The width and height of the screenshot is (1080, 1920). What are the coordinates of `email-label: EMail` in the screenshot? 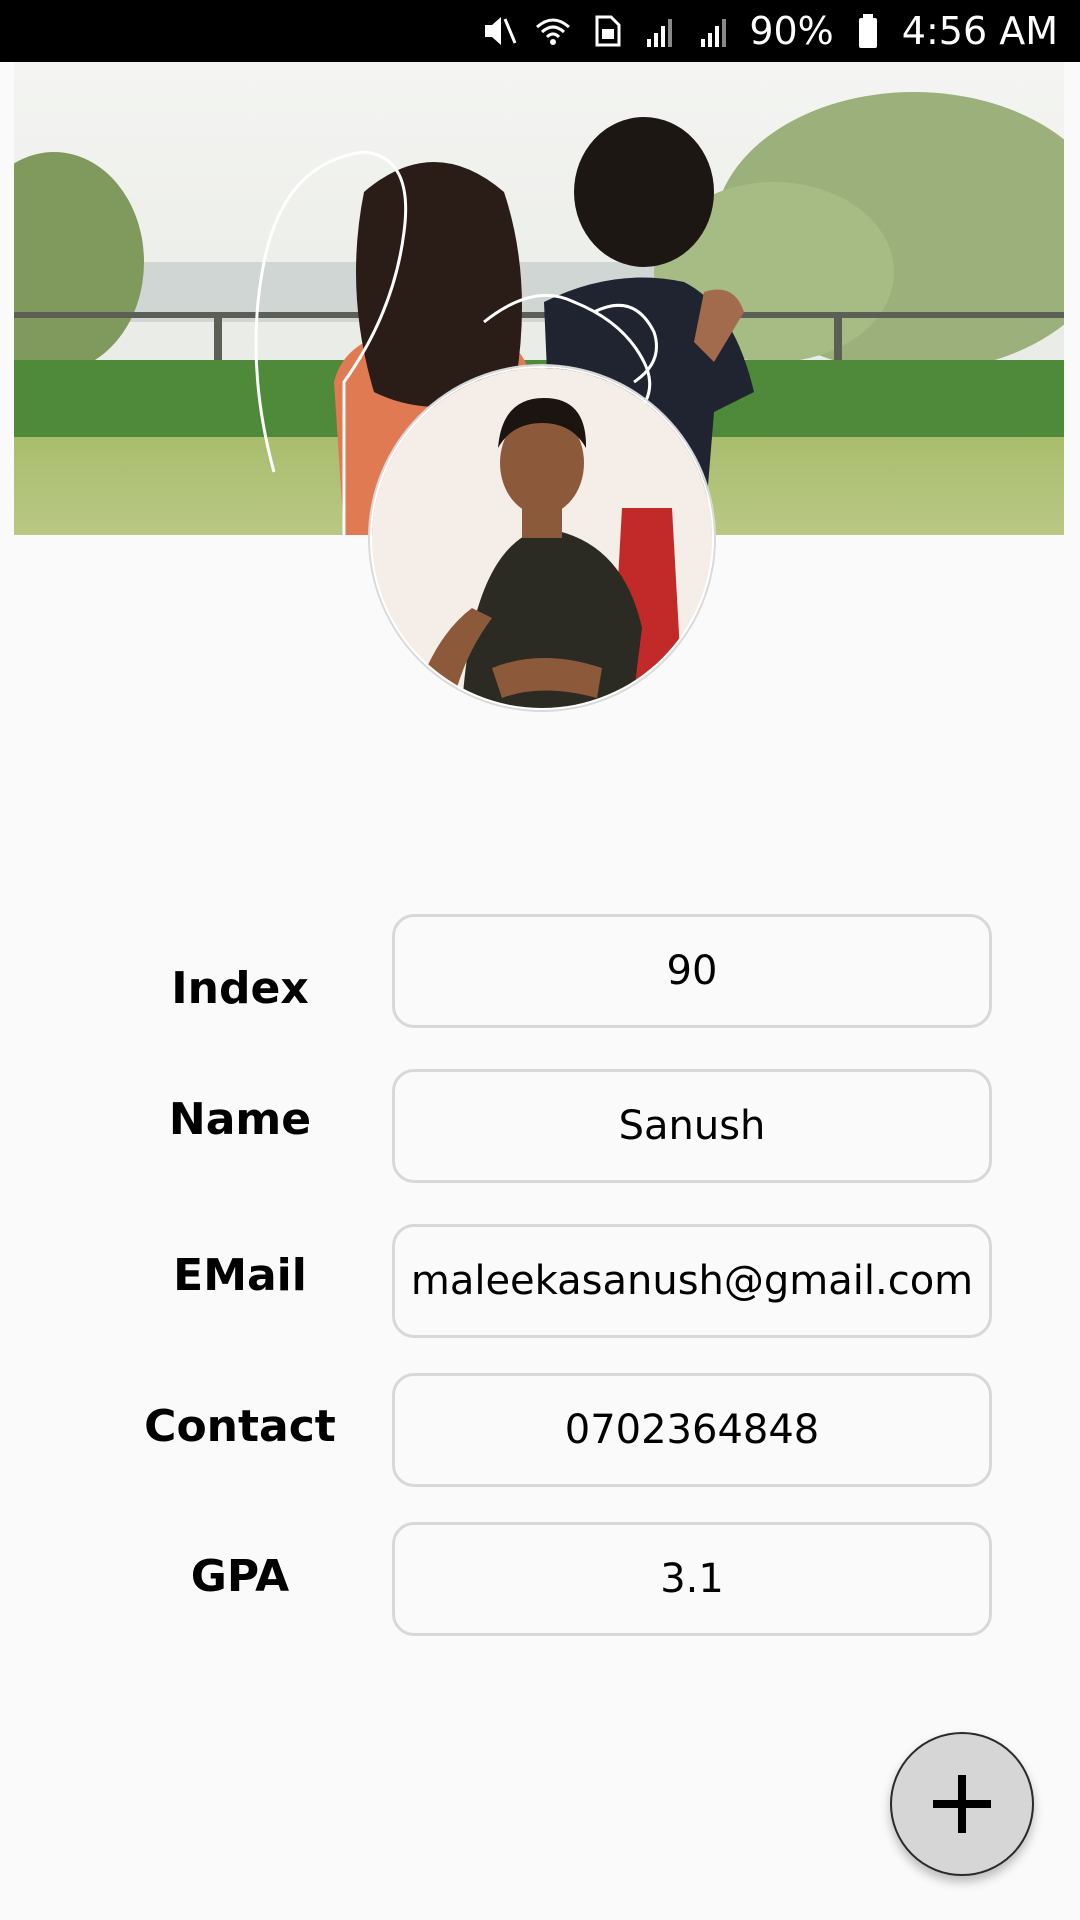 It's located at (240, 1275).